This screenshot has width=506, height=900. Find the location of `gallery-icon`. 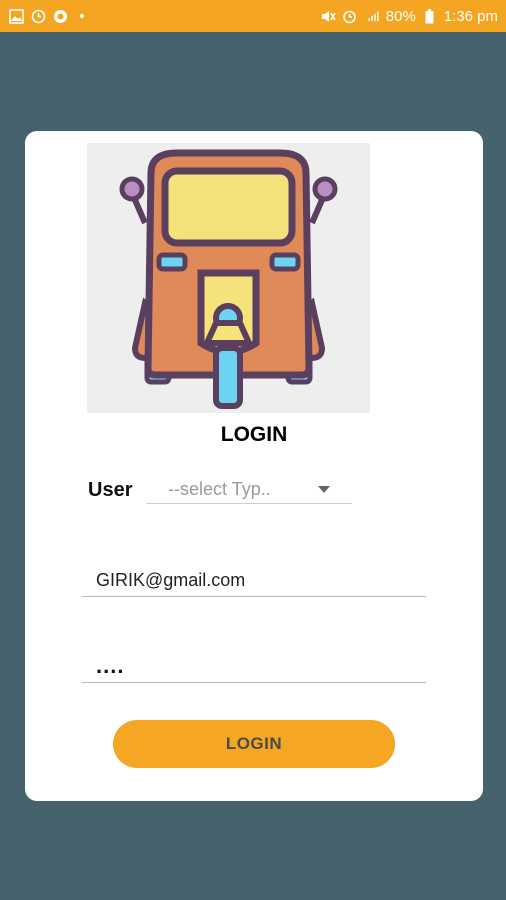

gallery-icon is located at coordinates (16, 16).